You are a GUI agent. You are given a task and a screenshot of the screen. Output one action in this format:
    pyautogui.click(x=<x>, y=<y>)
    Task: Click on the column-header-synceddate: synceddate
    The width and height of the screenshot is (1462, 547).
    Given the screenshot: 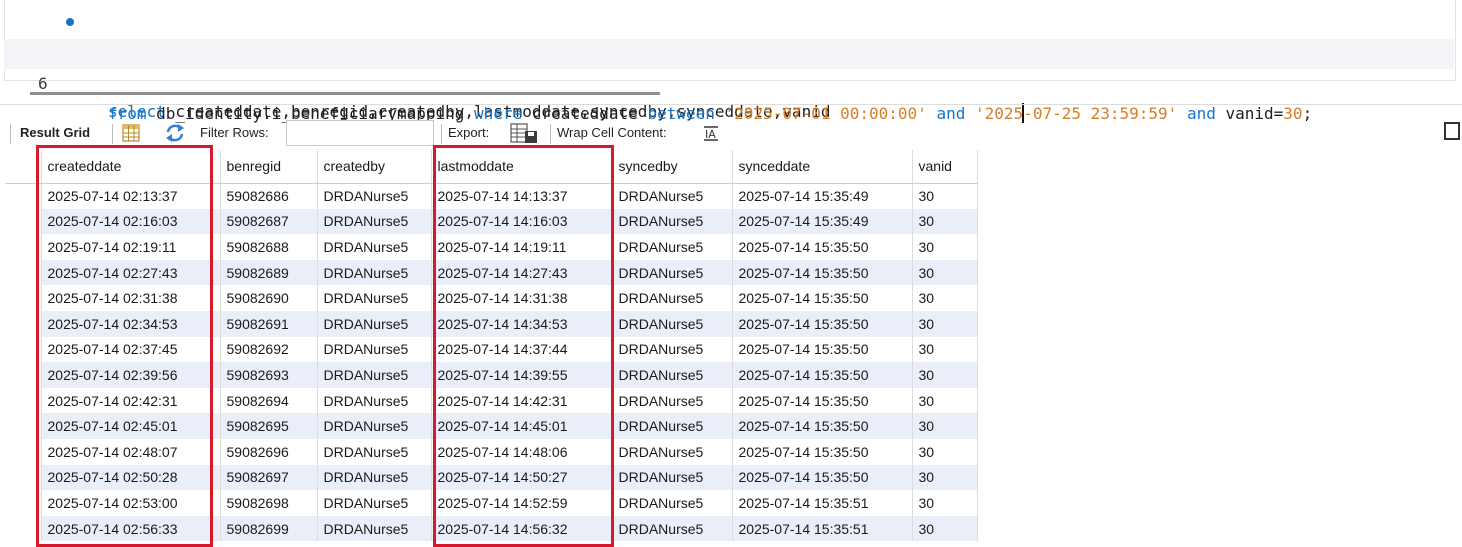 What is the action you would take?
    pyautogui.click(x=822, y=167)
    